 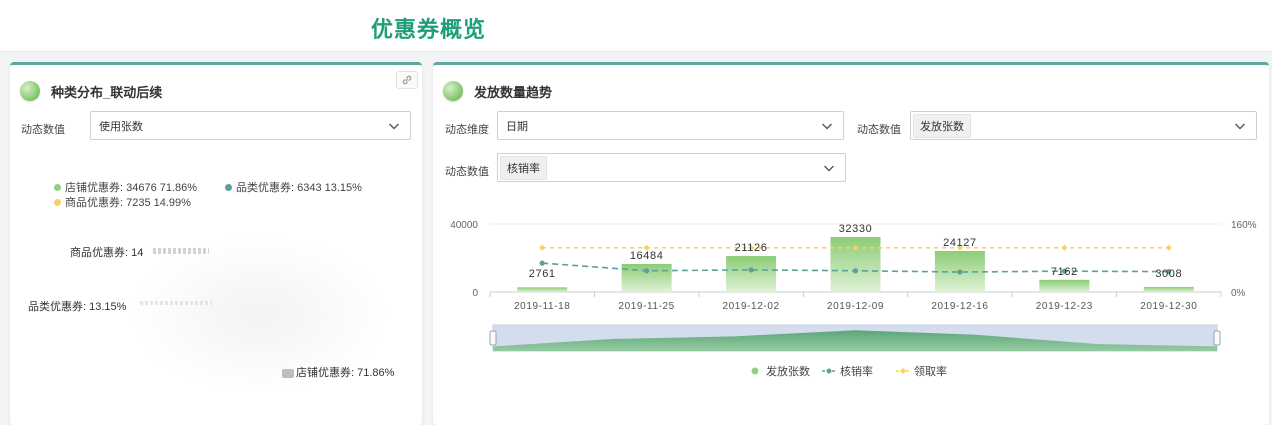 What do you see at coordinates (107, 92) in the screenshot?
I see `panel-title: 种类分布_联动后续` at bounding box center [107, 92].